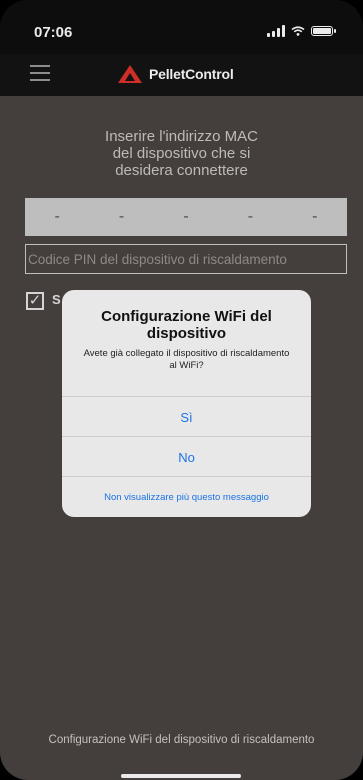 The image size is (363, 780). I want to click on dialog-title: Configurazione WiFi del dispositivo, so click(186, 325).